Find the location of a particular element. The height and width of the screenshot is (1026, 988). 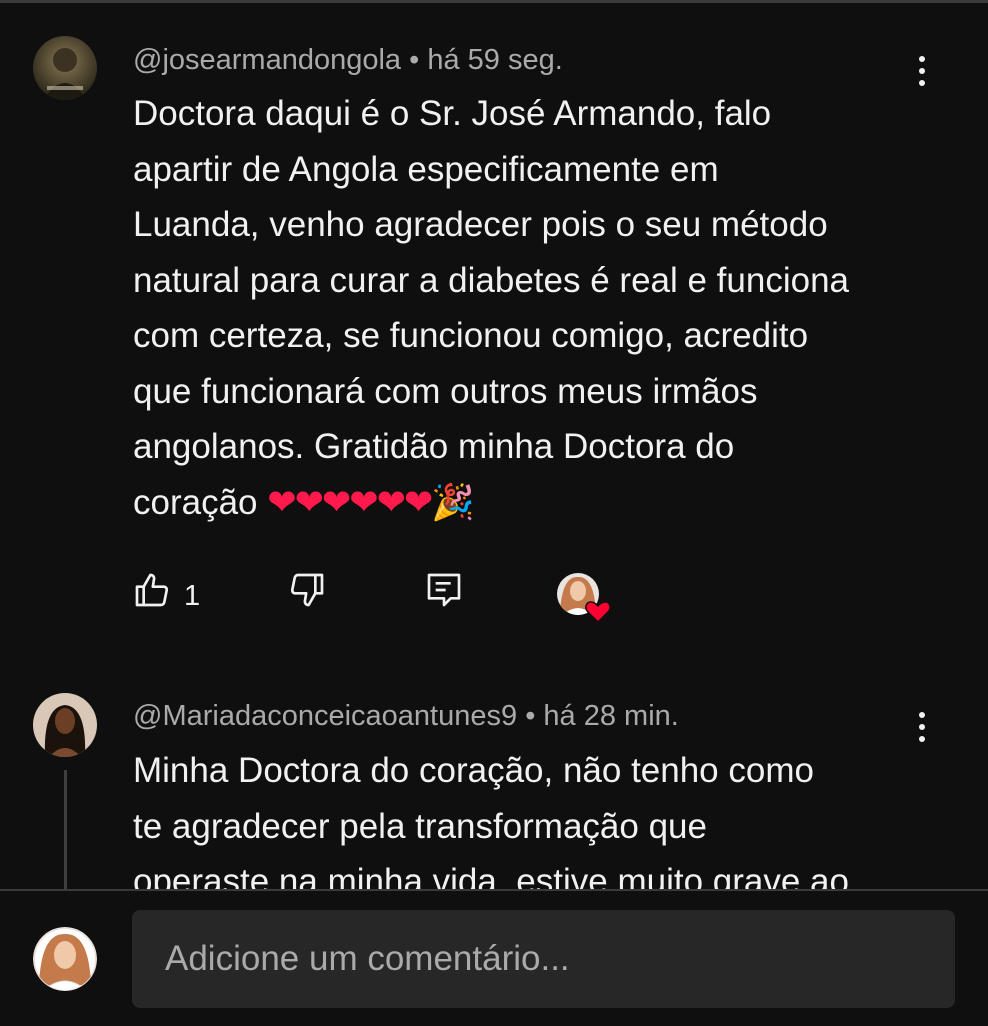

creator-heart-icon is located at coordinates (584, 598).